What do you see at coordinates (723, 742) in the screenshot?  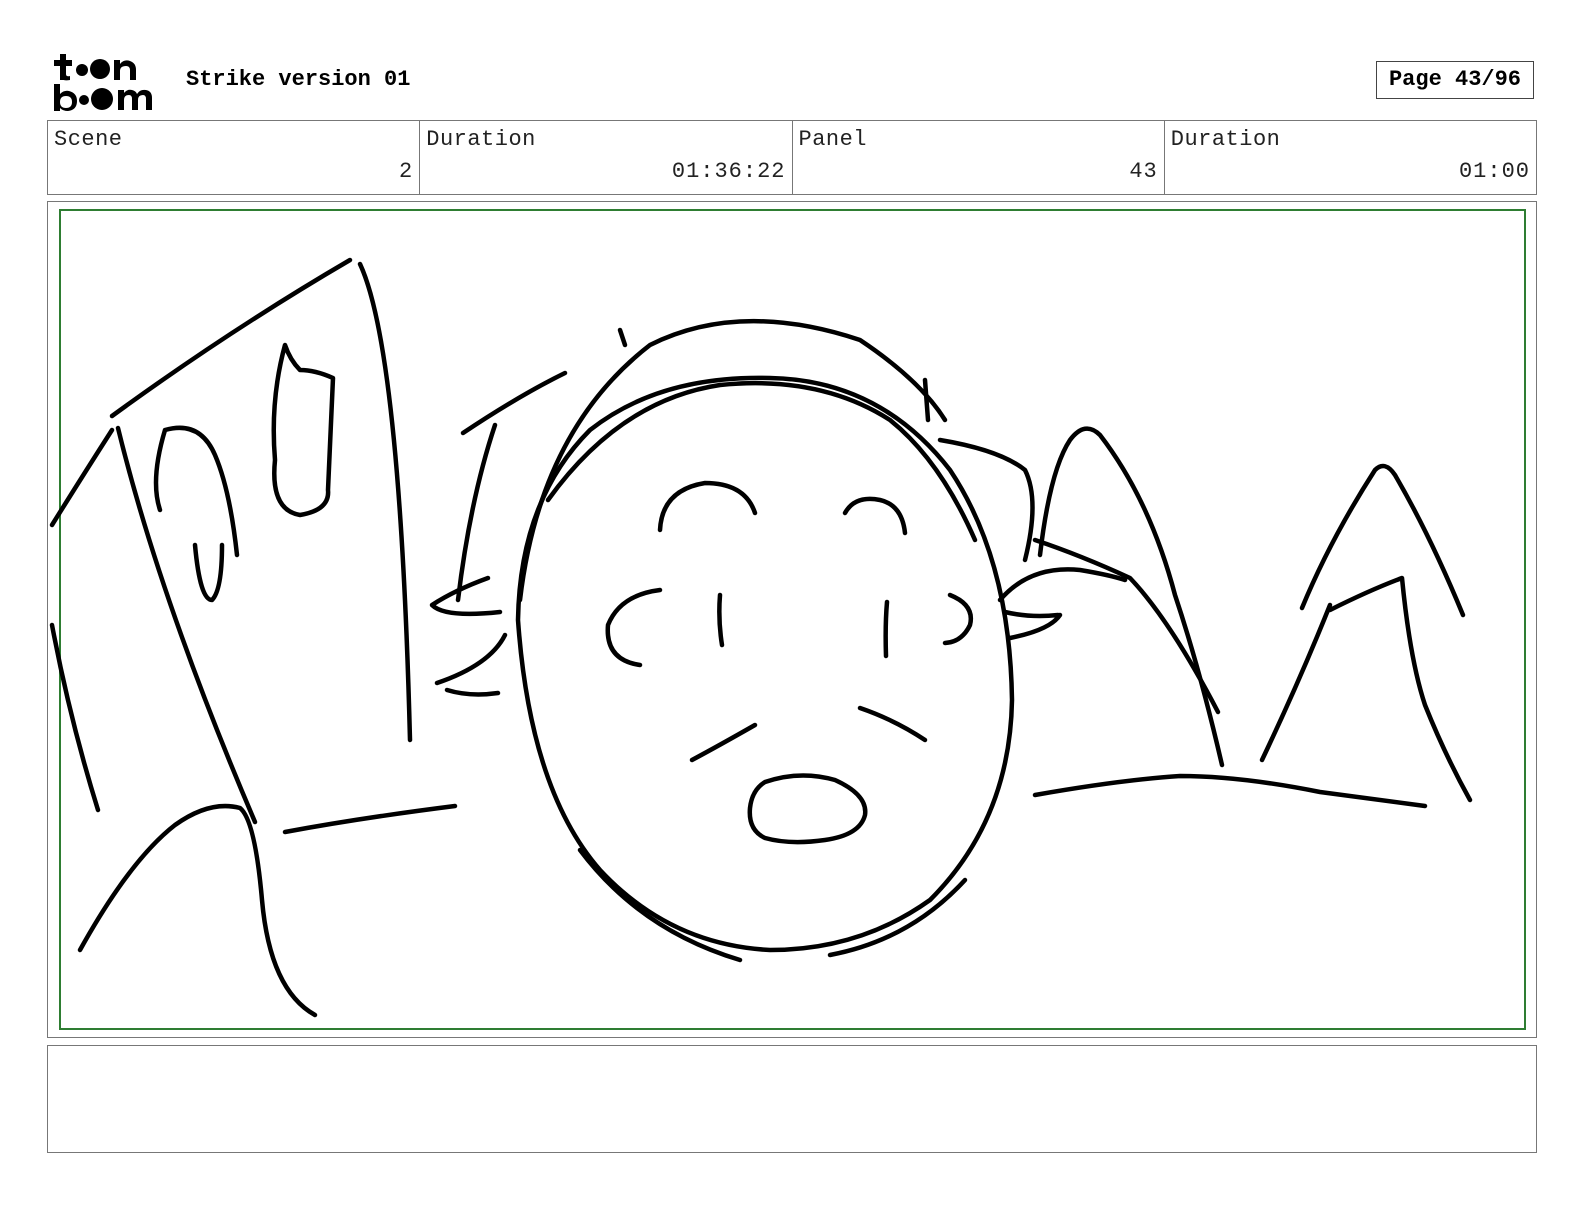 I see `cheek-line-left` at bounding box center [723, 742].